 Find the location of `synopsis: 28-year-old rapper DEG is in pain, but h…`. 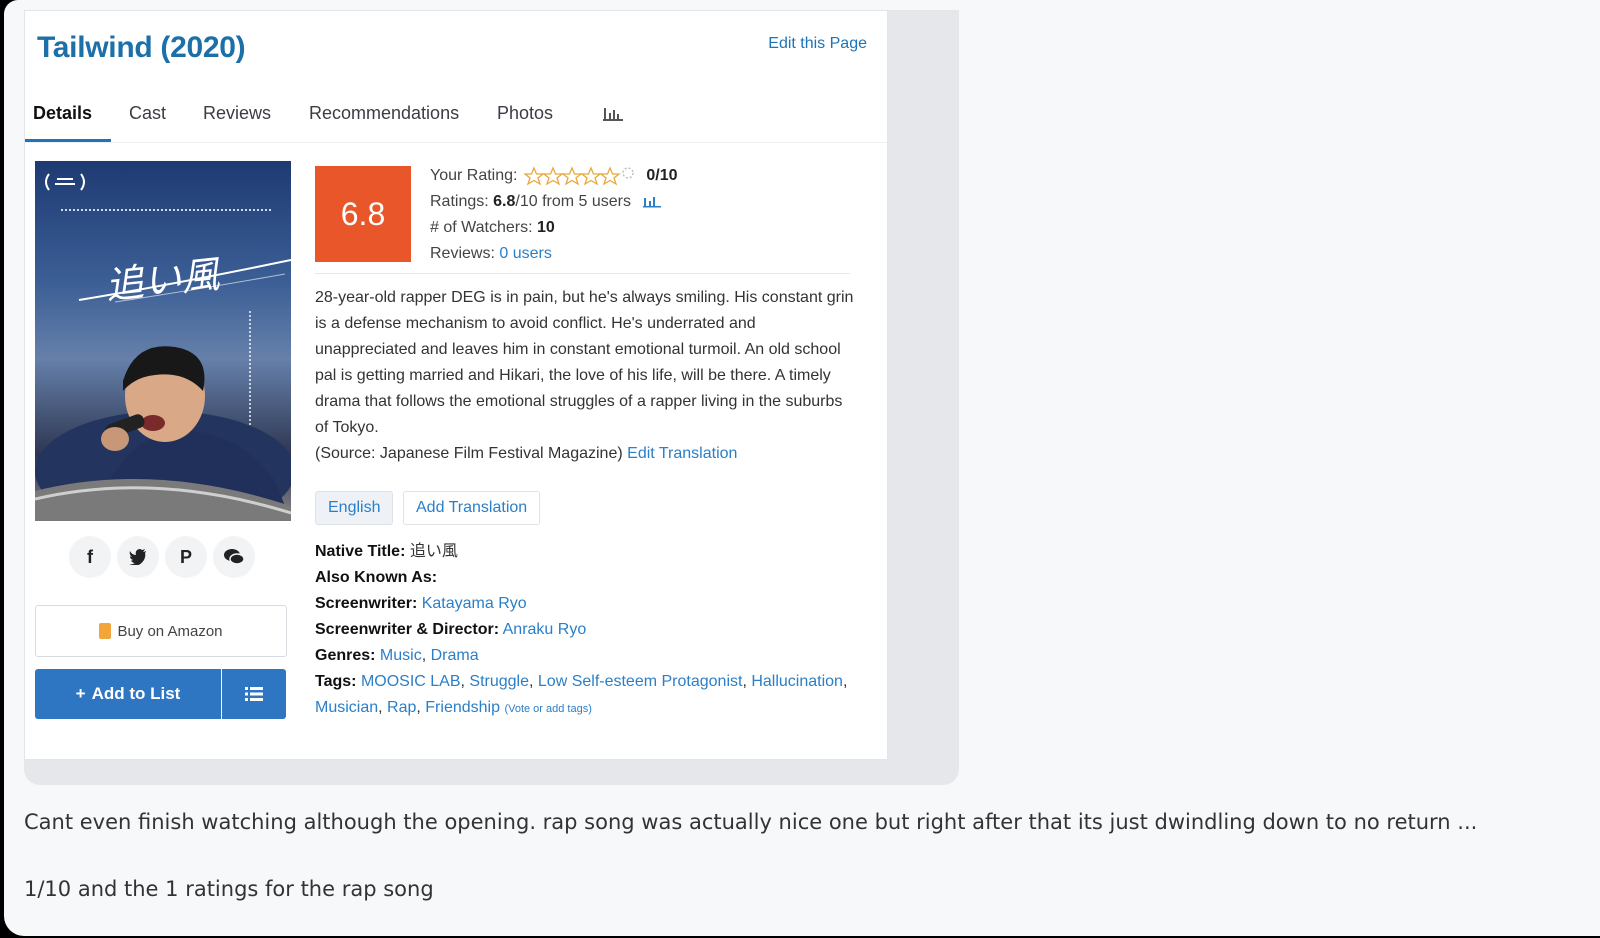

synopsis: 28-year-old rapper DEG is in pain, but h… is located at coordinates (585, 376).